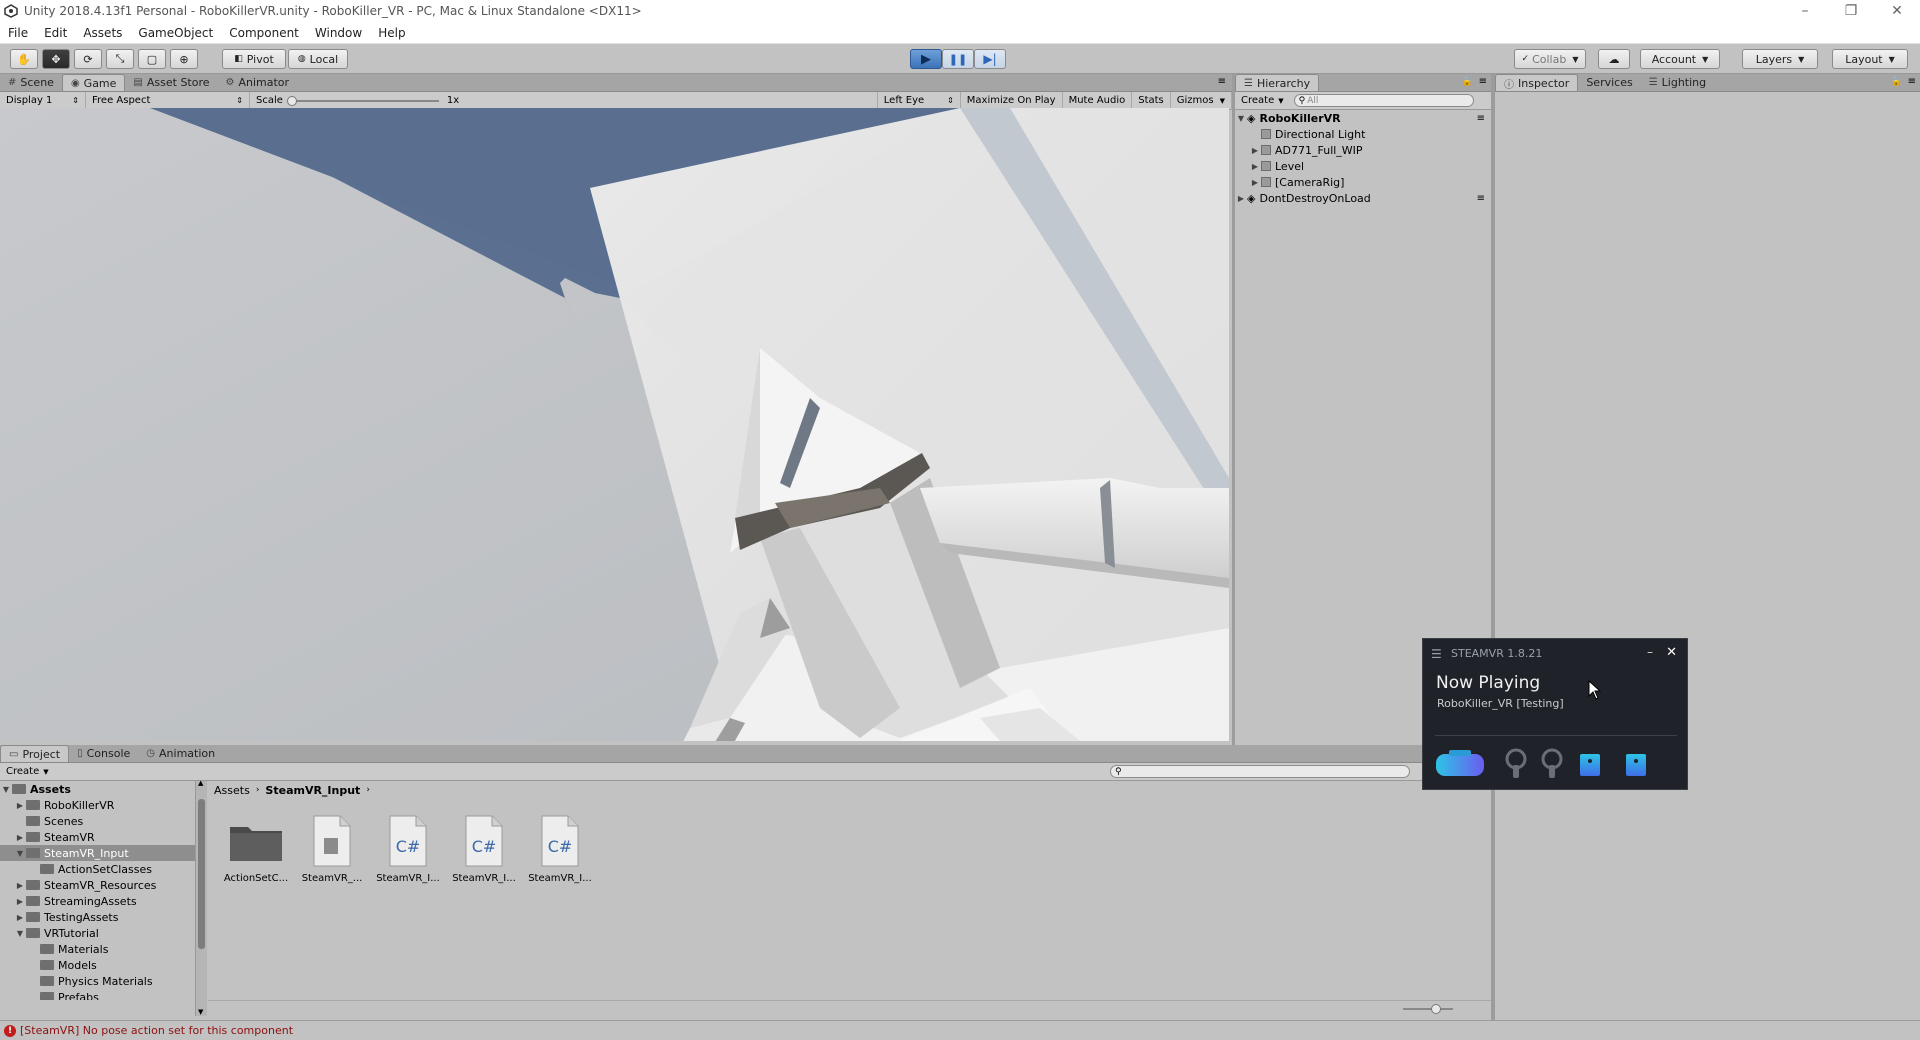 The image size is (1920, 1040). What do you see at coordinates (18, 33) in the screenshot?
I see `menu-file: File` at bounding box center [18, 33].